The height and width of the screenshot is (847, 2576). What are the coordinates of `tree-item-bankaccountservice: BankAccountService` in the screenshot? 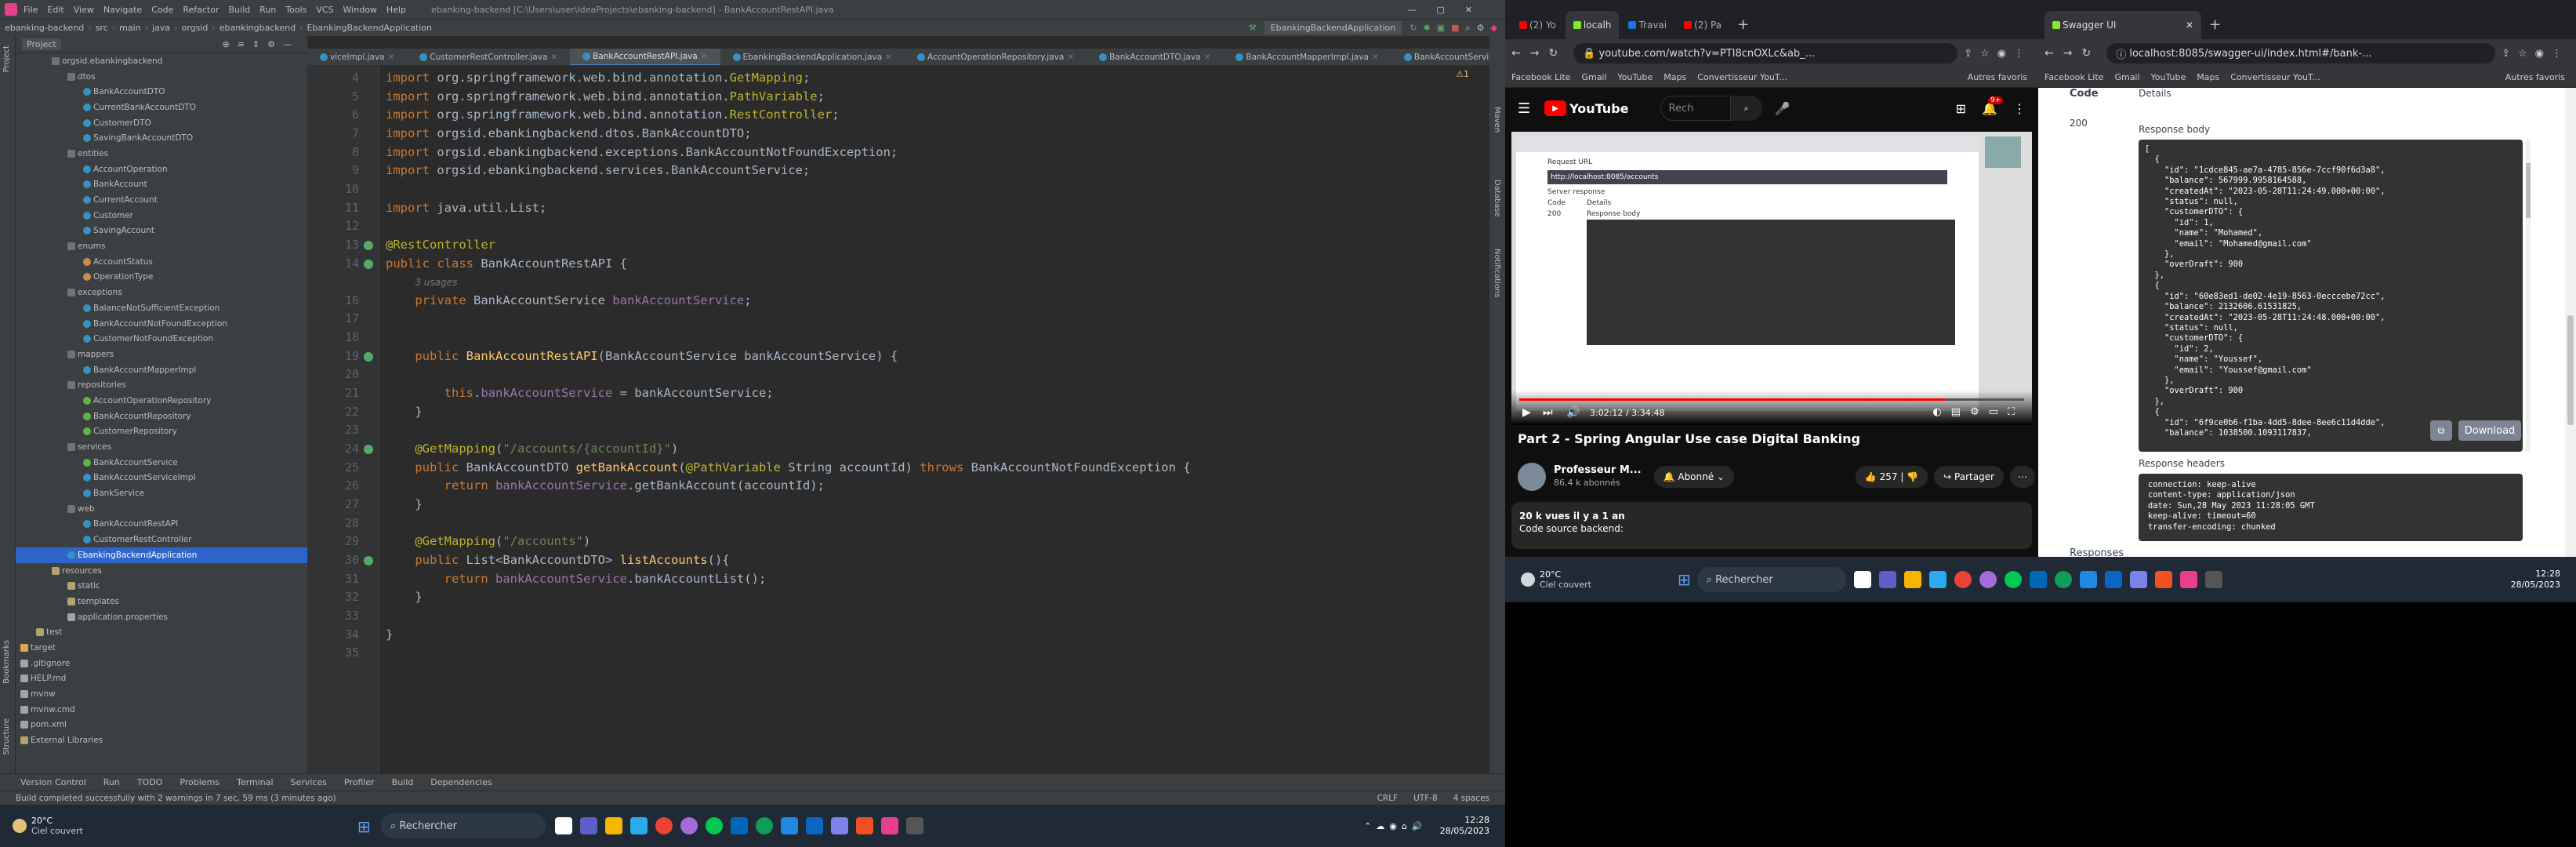 It's located at (162, 463).